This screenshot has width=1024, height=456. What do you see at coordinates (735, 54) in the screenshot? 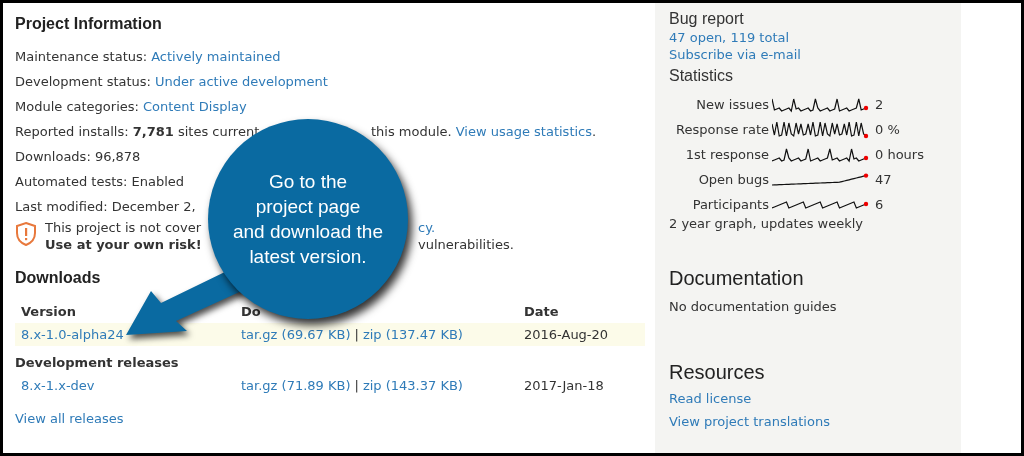
I see `sidebar-link: Subscribe via e-mail` at bounding box center [735, 54].